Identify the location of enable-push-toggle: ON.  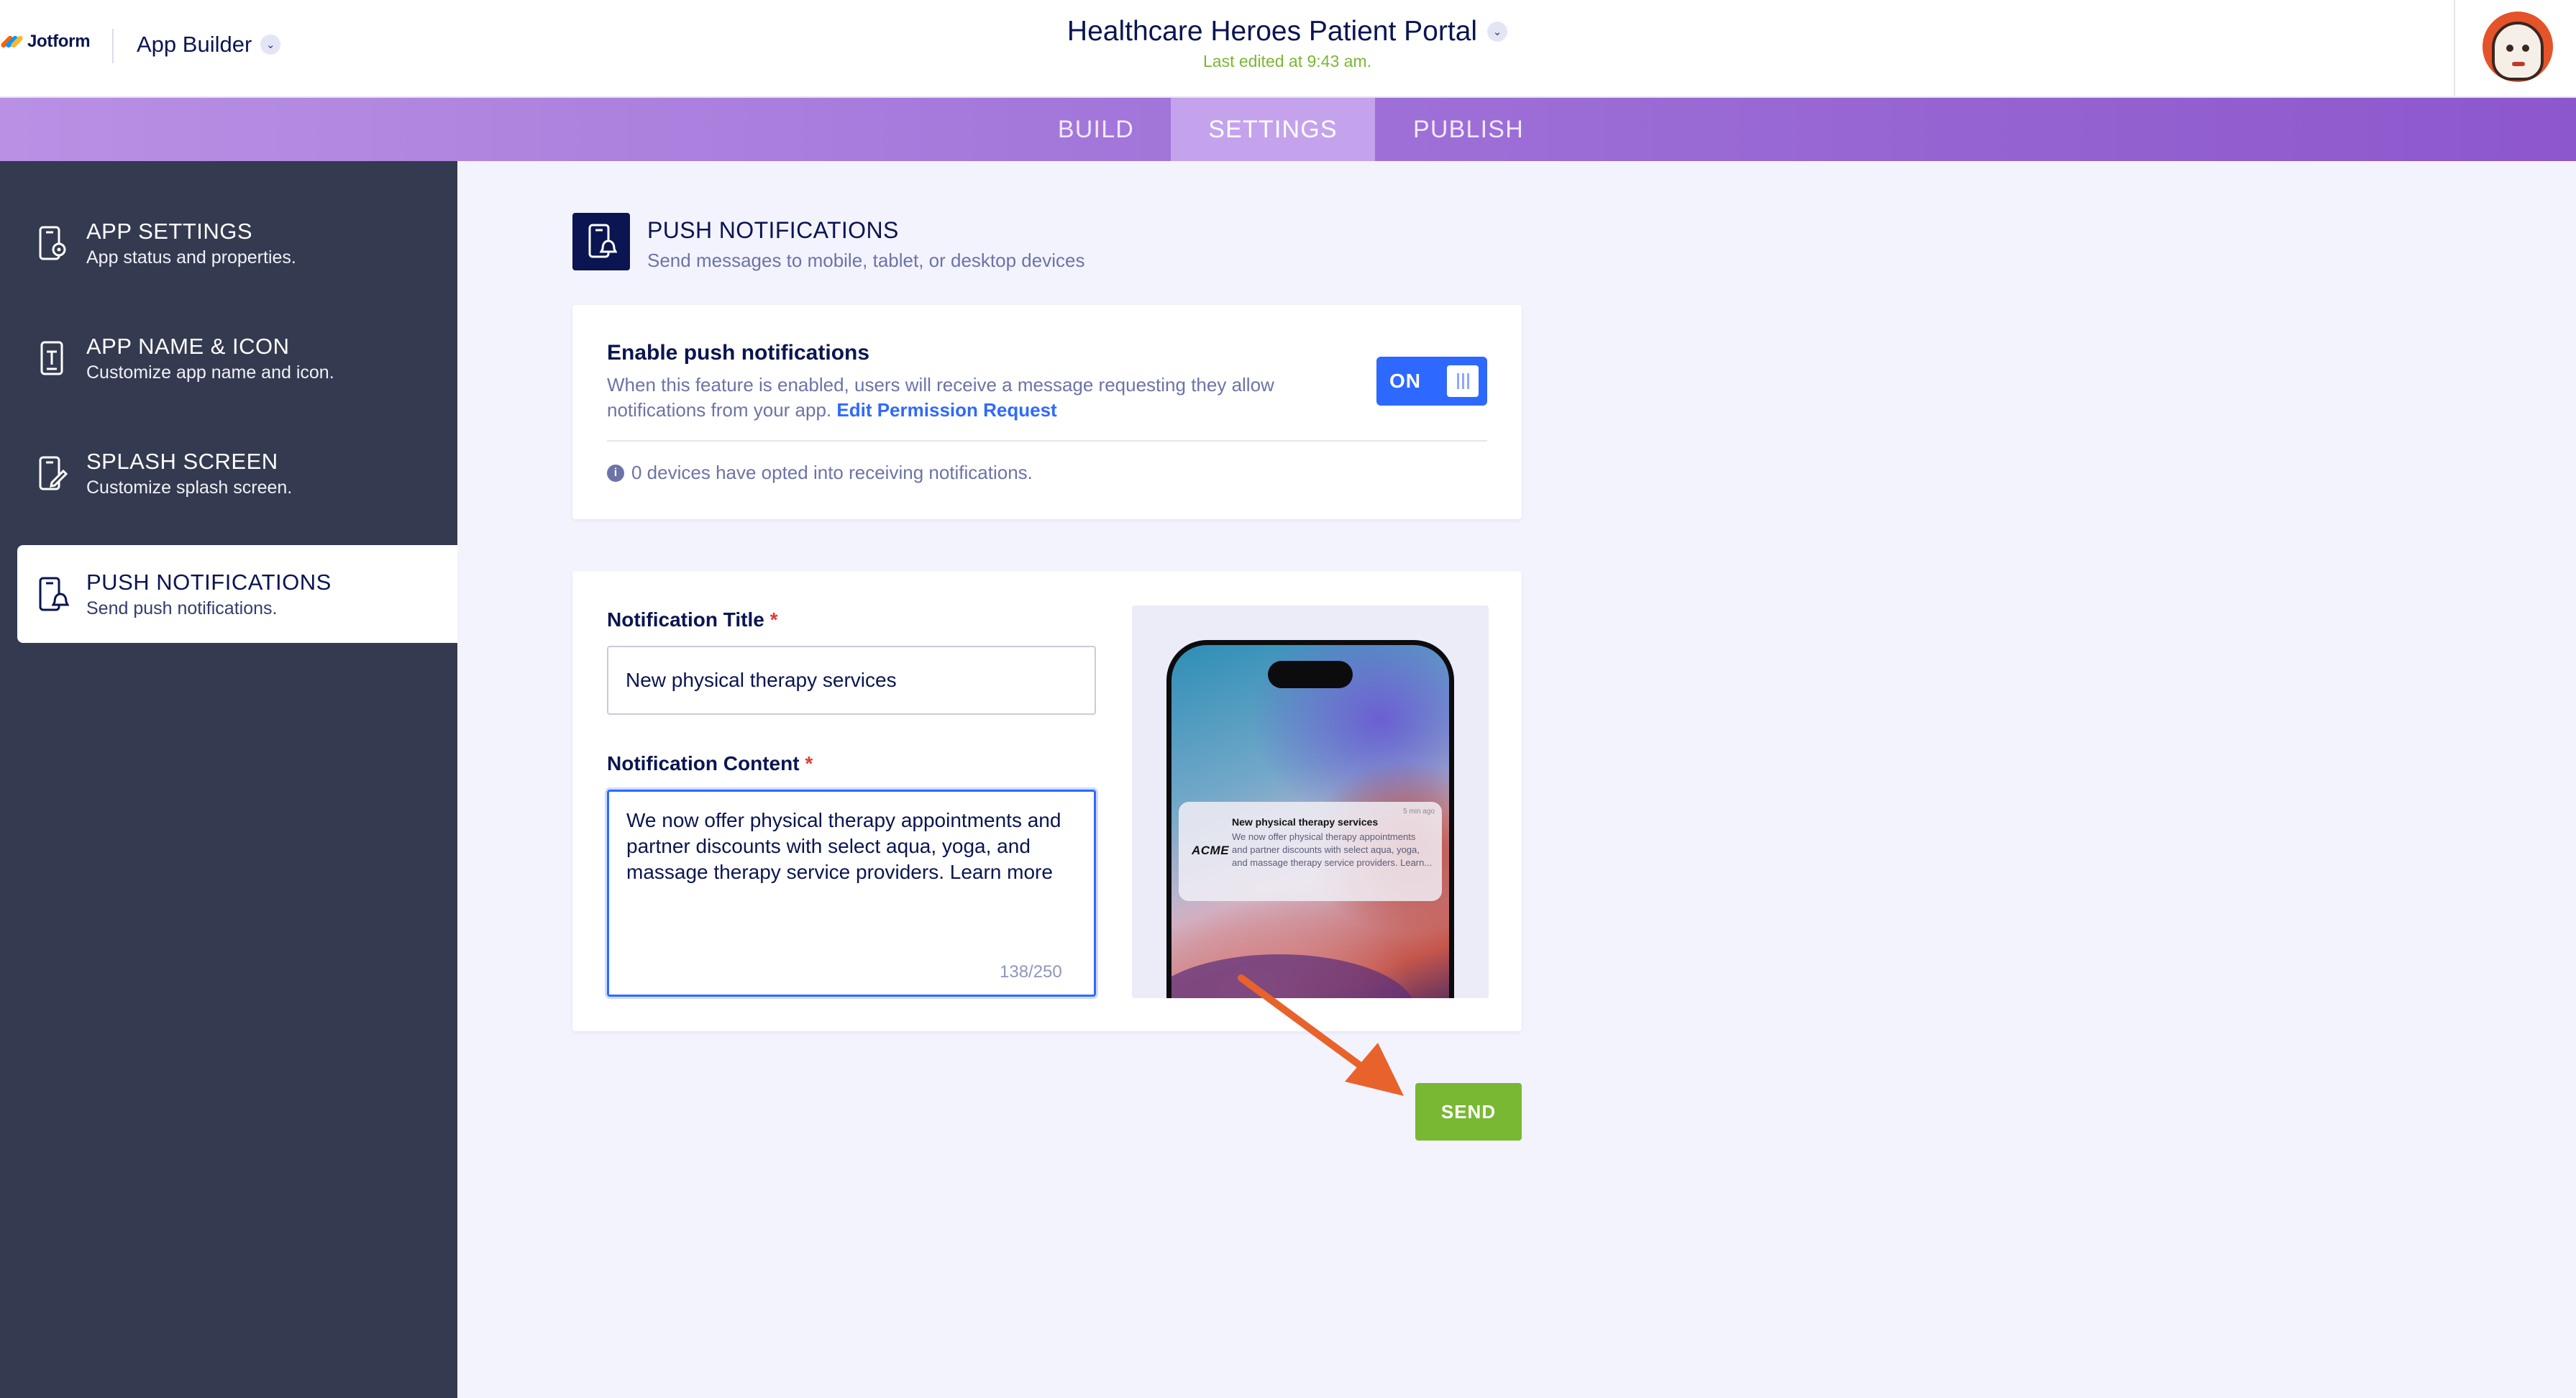
(1431, 381).